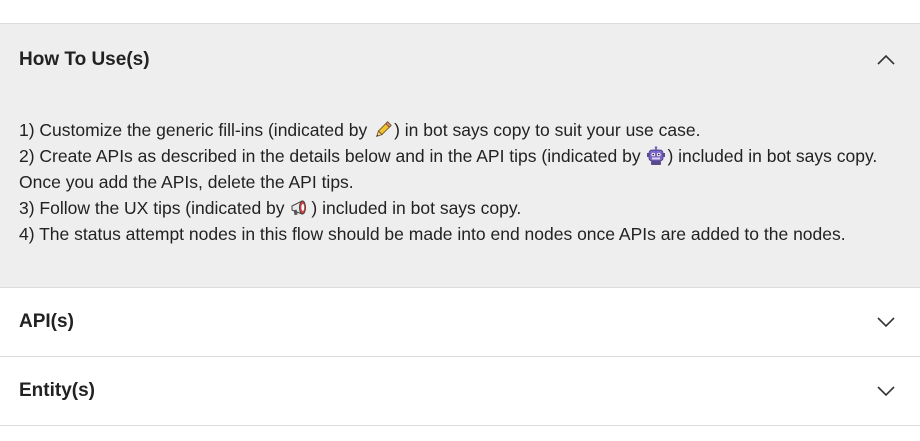 The image size is (920, 441). What do you see at coordinates (886, 60) in the screenshot?
I see `chevron-up-icon` at bounding box center [886, 60].